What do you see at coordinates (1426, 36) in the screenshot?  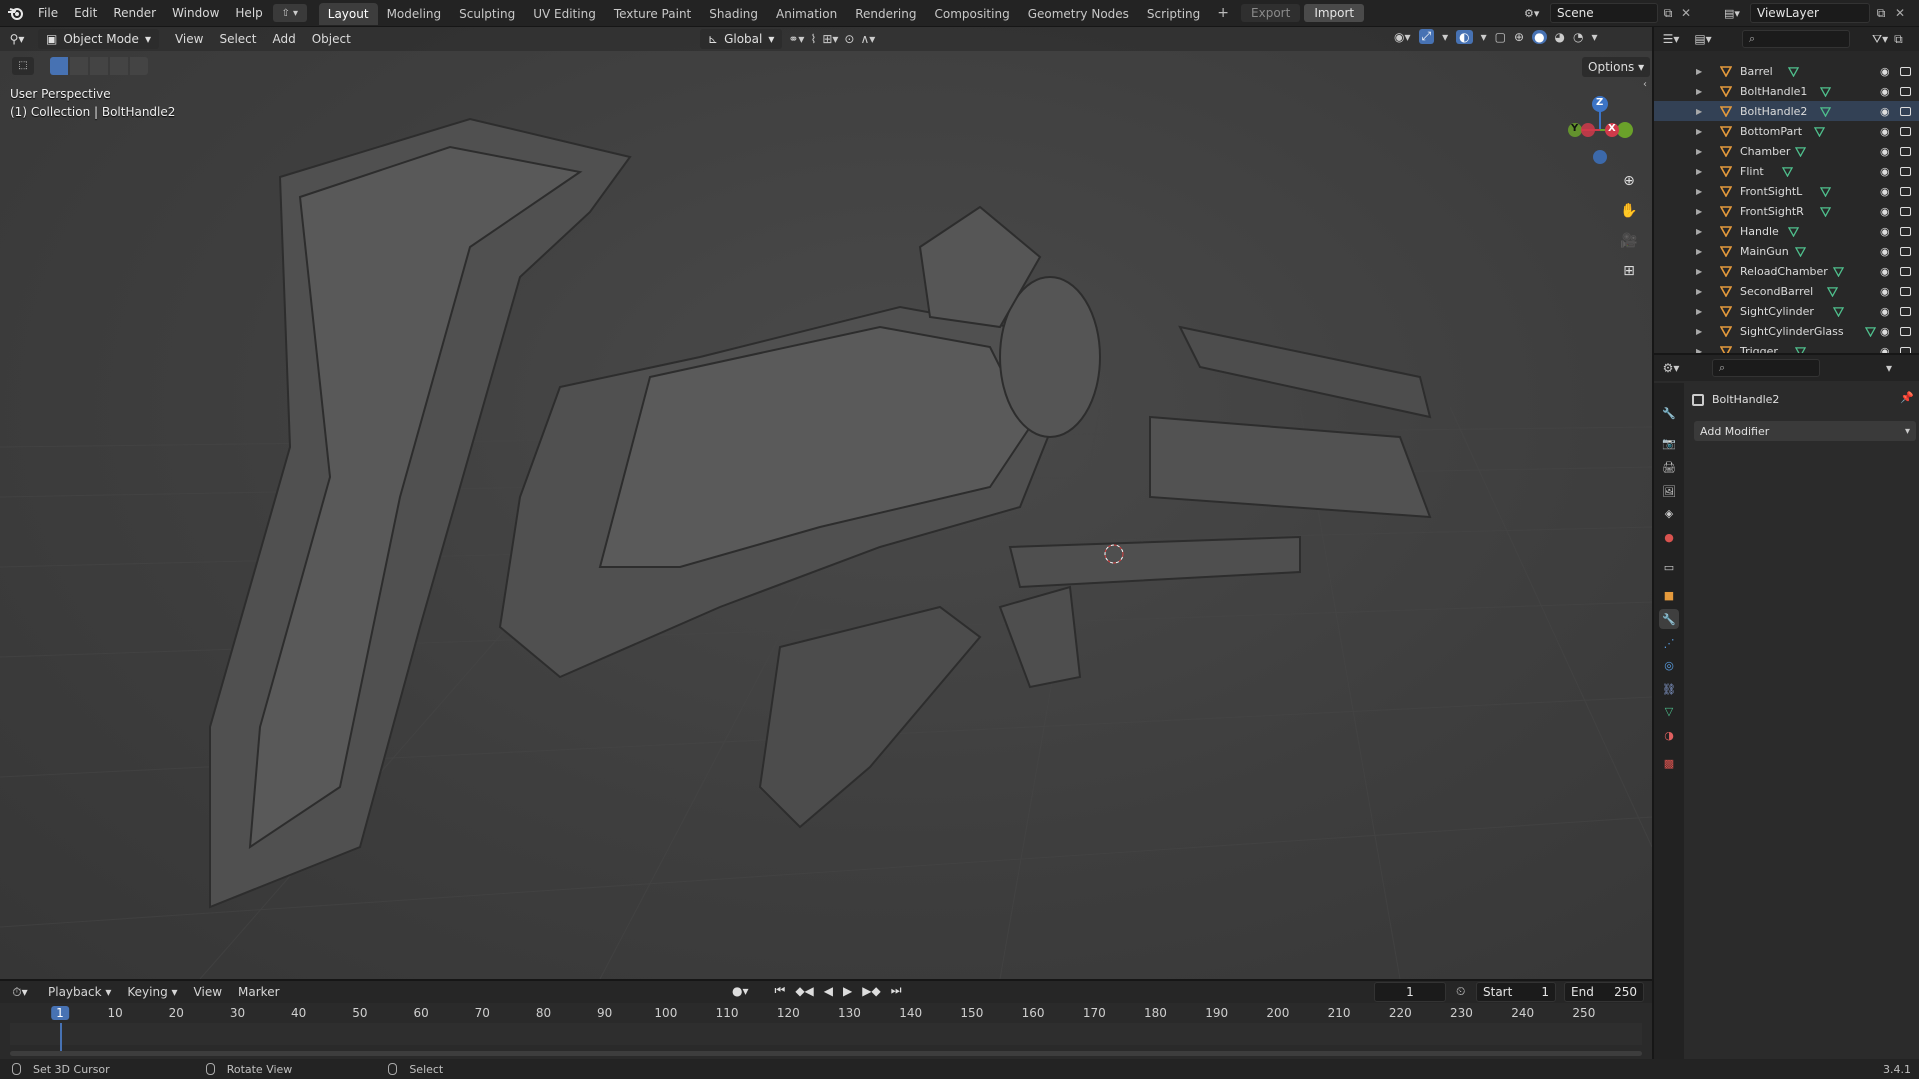 I see `gizmo-toggle-icon: ⤢` at bounding box center [1426, 36].